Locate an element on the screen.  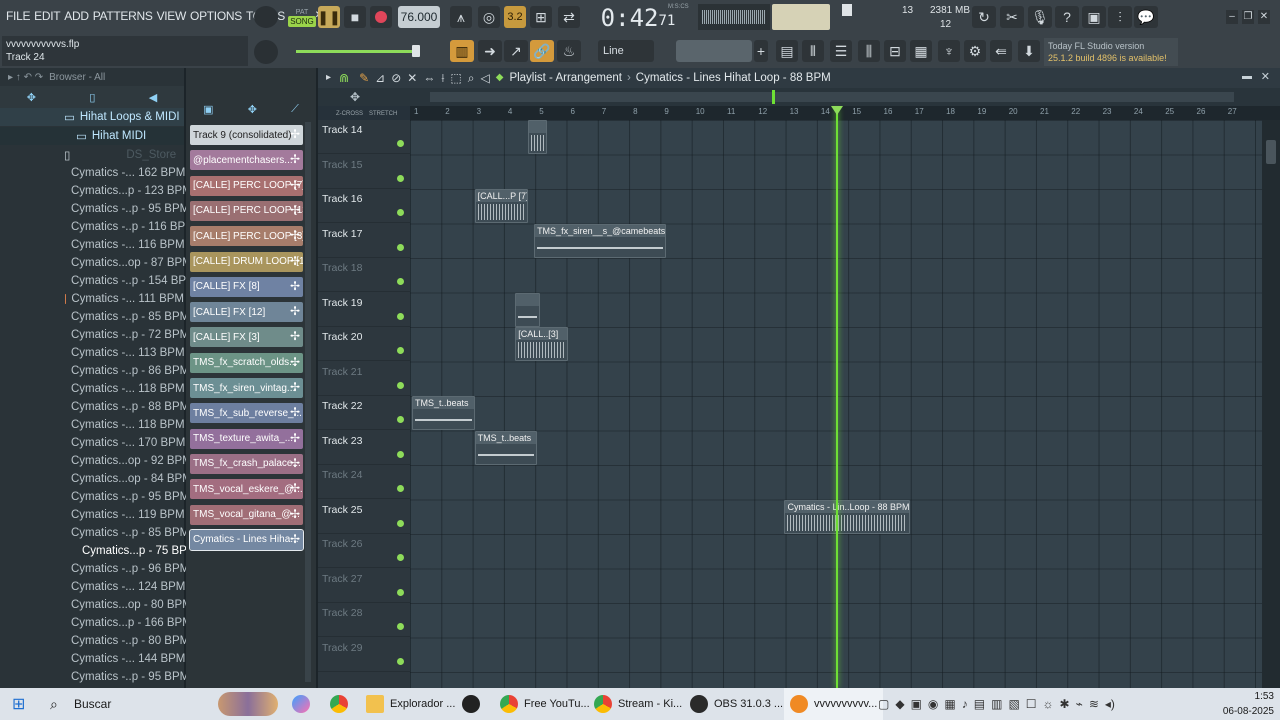
piano-icon: ▣ is located at coordinates (208, 109).